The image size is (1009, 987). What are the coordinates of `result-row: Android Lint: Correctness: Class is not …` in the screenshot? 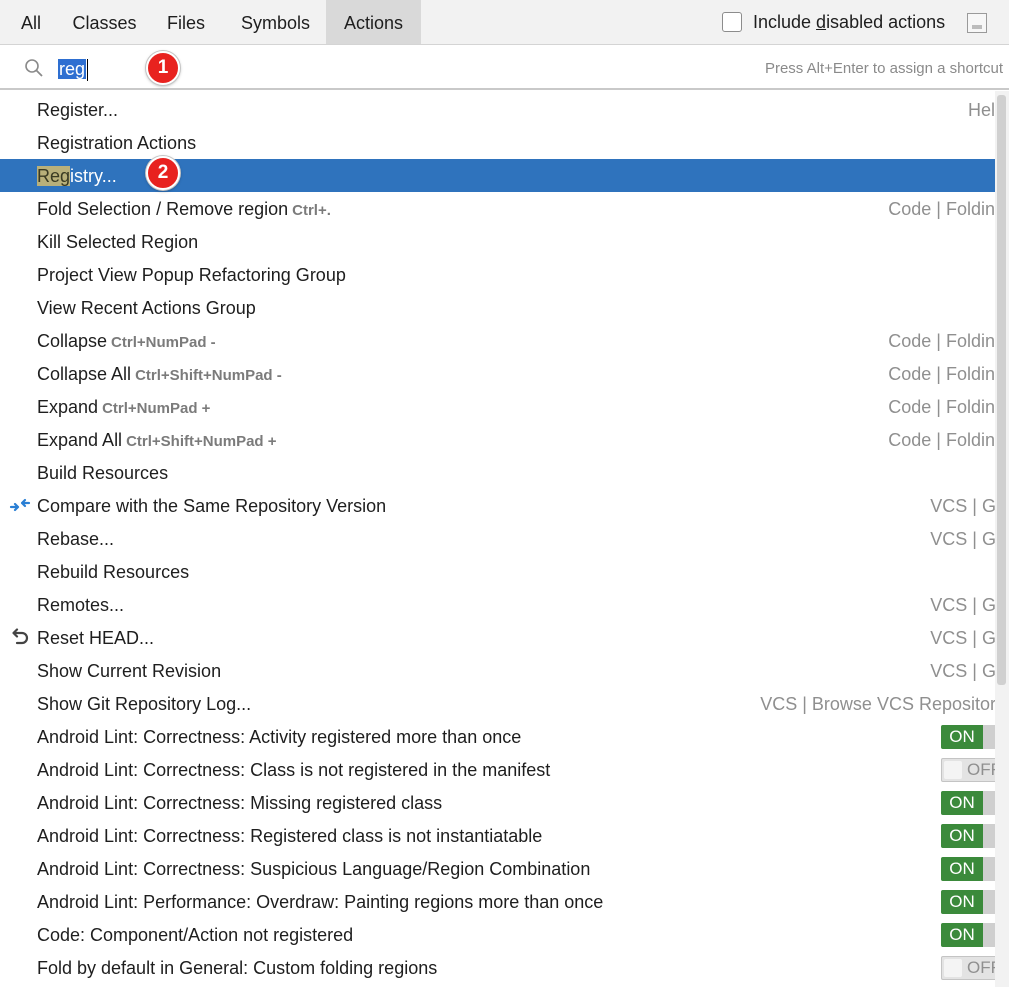 It's located at (502, 769).